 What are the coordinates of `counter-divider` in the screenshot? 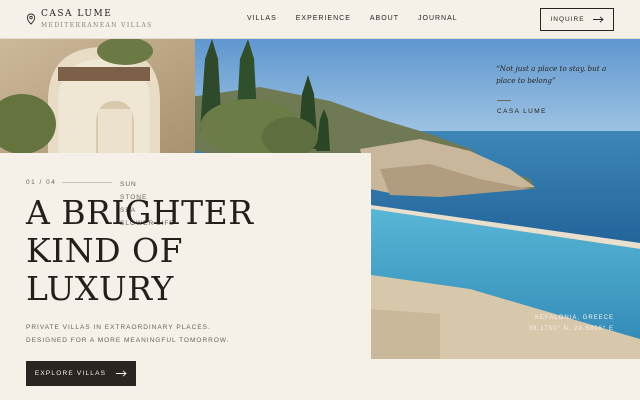 It's located at (87, 182).